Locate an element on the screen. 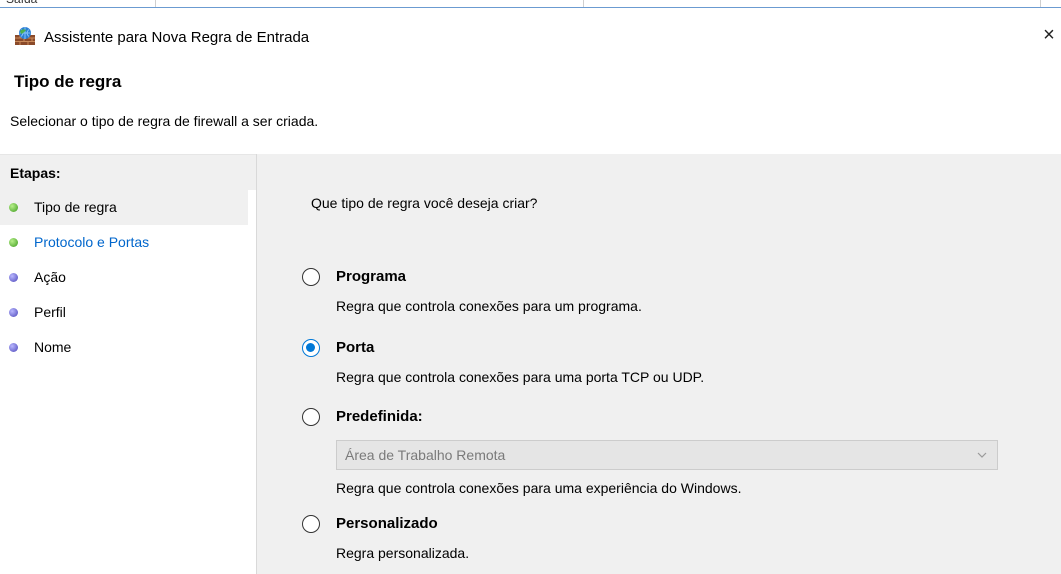 This screenshot has height=574, width=1061. chevron-down-icon is located at coordinates (982, 455).